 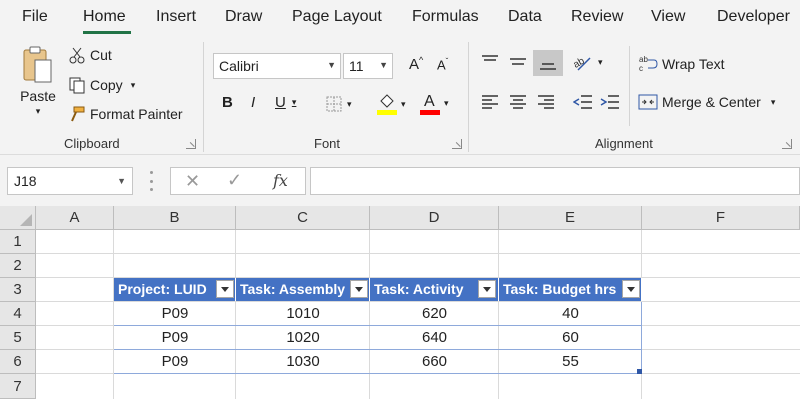 I want to click on fill-color-button: ▾, so click(x=391, y=104).